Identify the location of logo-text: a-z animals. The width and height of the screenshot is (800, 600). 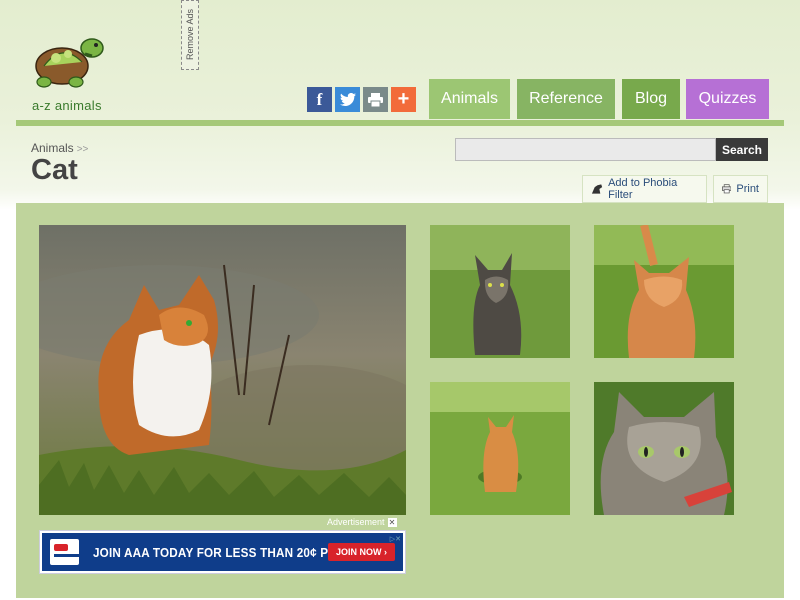
(67, 105).